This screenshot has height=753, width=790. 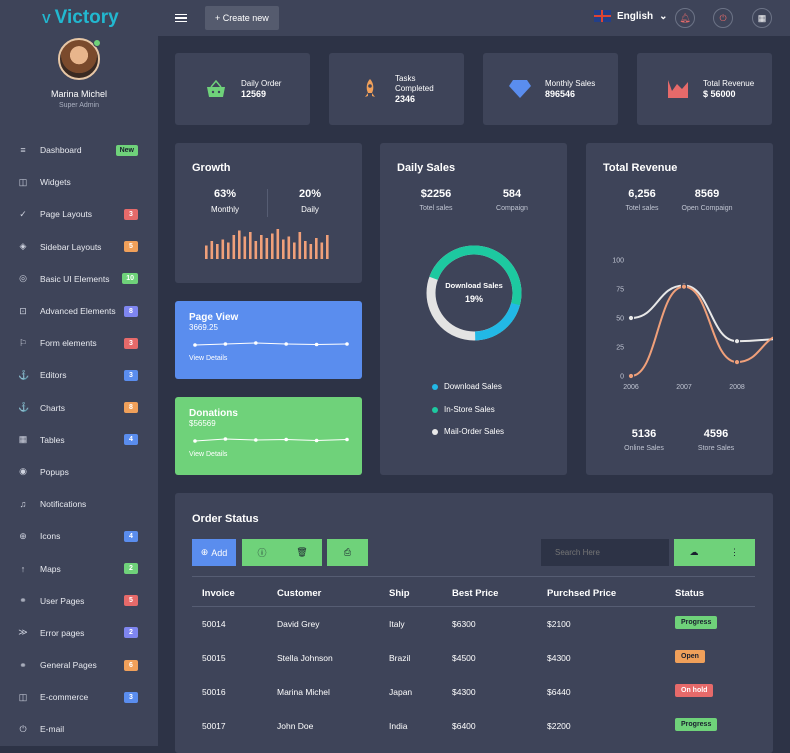 I want to click on more-button: ⋮, so click(x=734, y=552).